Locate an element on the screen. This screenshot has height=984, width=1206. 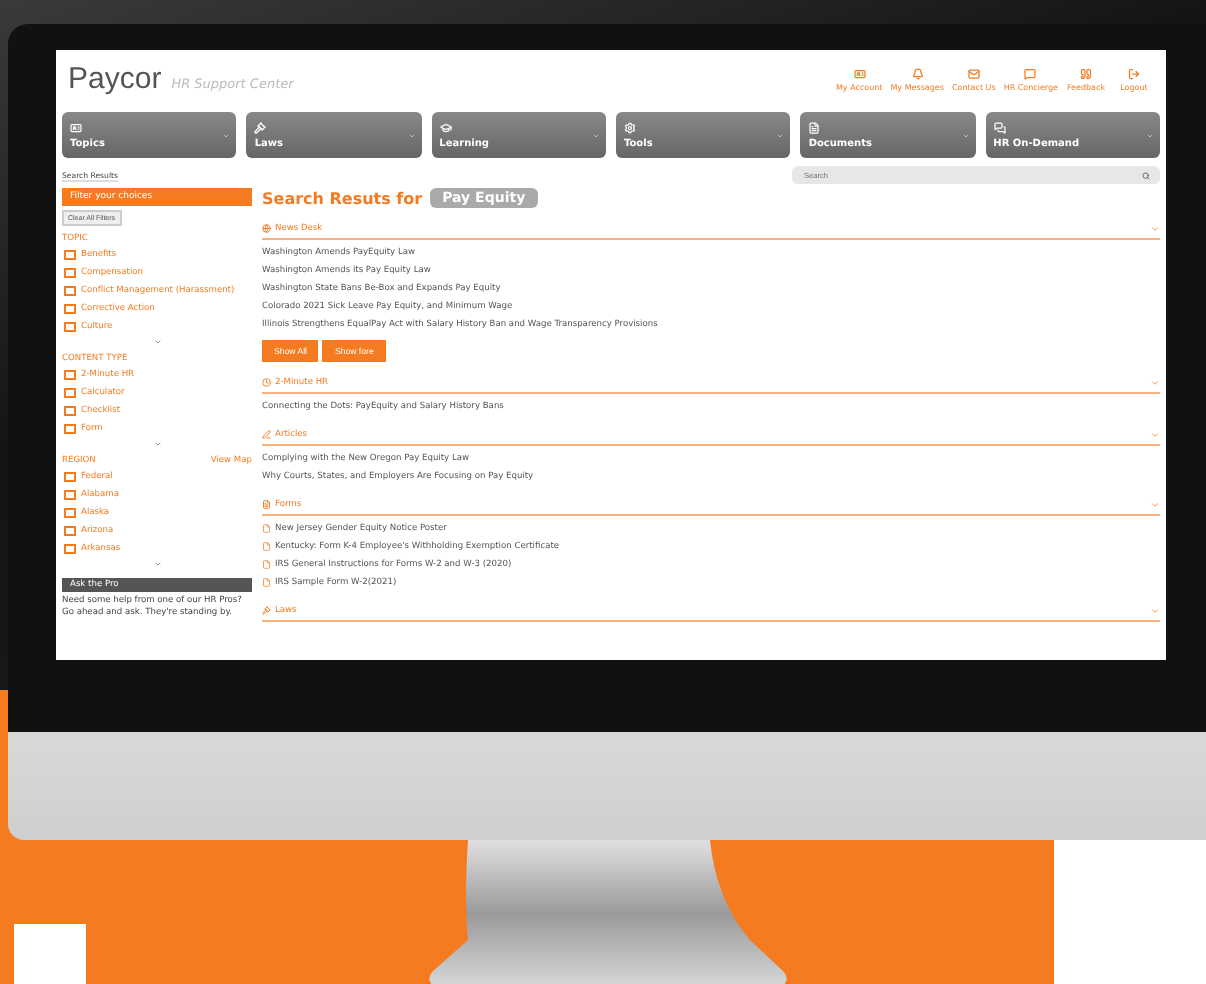
globe-icon is located at coordinates (266, 229).